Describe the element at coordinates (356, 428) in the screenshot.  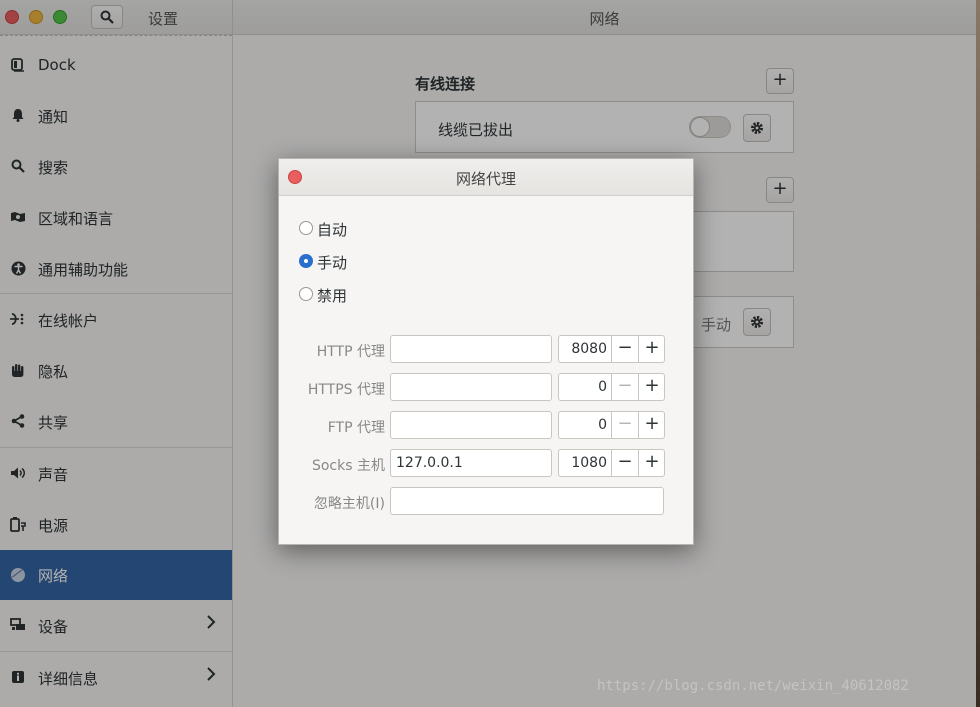
I see `ftp-proxy-label: FTP 代理` at that location.